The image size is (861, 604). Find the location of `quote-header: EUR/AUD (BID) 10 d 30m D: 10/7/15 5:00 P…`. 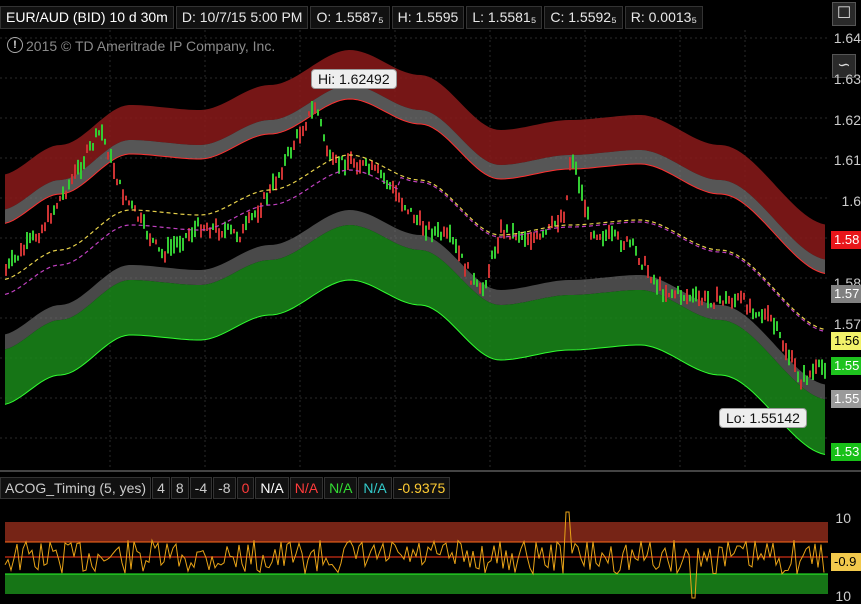

quote-header: EUR/AUD (BID) 10 d 30m D: 10/7/15 5:00 P… is located at coordinates (352, 17).